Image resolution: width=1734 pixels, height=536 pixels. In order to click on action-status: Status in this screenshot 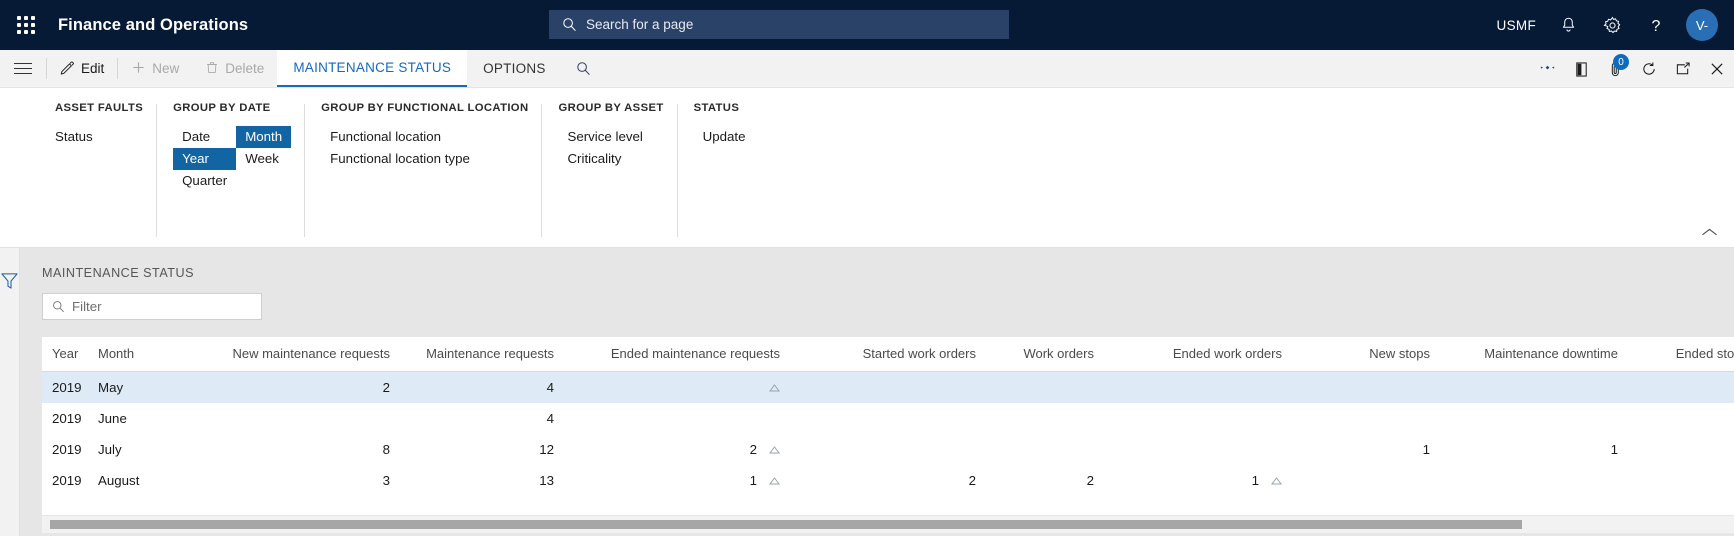, I will do `click(78, 137)`.